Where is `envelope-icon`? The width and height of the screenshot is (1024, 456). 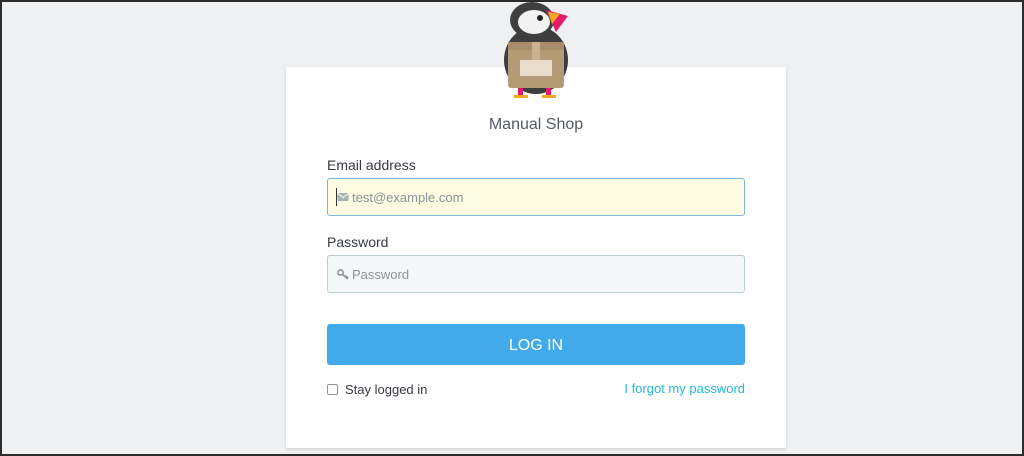 envelope-icon is located at coordinates (343, 197).